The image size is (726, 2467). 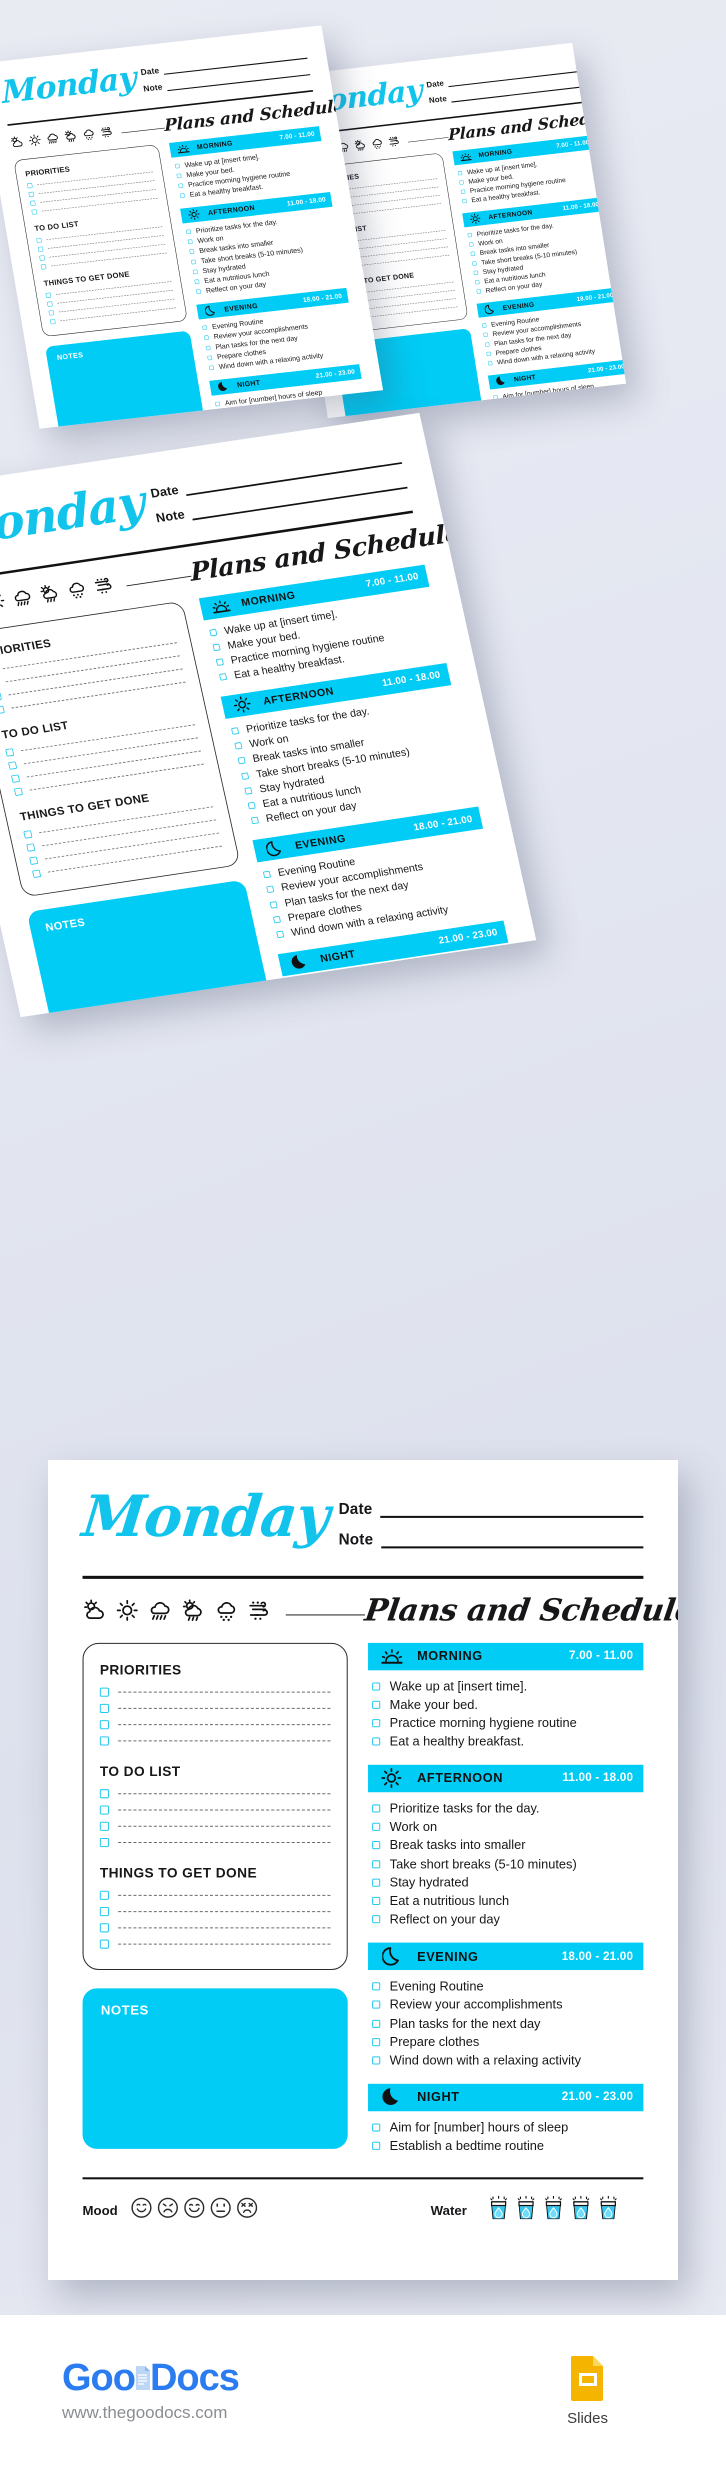 What do you see at coordinates (52, 138) in the screenshot?
I see `cloud-rain-icon` at bounding box center [52, 138].